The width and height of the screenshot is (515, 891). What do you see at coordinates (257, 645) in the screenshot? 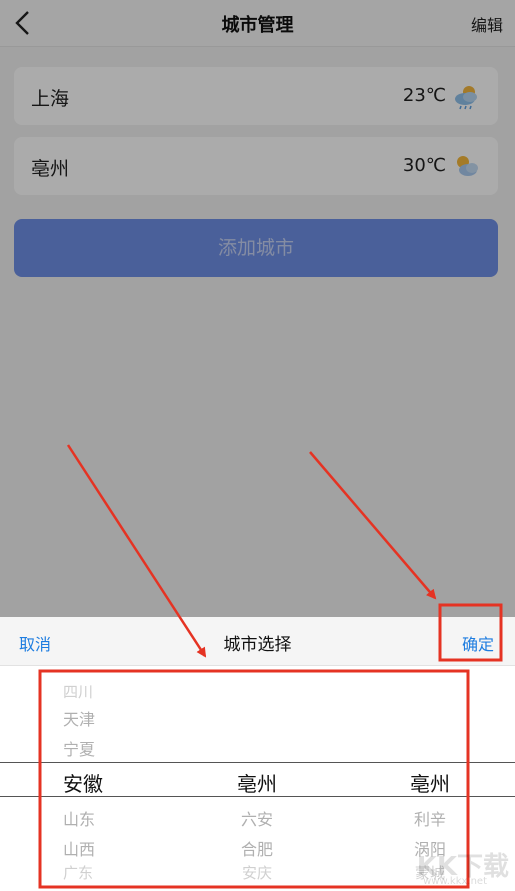
I see `picker-title: 城市选择` at bounding box center [257, 645].